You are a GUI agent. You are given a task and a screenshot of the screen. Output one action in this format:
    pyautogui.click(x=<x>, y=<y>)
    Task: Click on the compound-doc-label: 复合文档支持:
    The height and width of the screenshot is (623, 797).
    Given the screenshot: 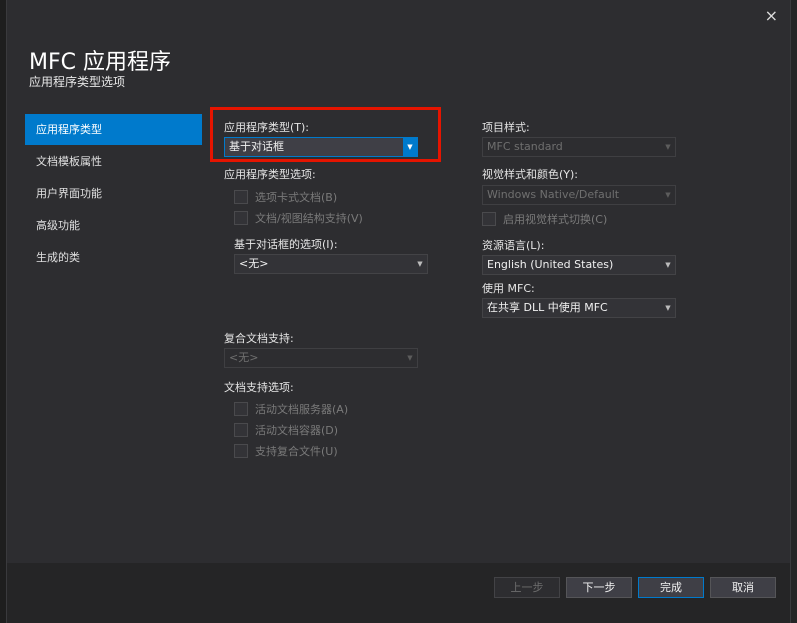 What is the action you would take?
    pyautogui.click(x=259, y=338)
    